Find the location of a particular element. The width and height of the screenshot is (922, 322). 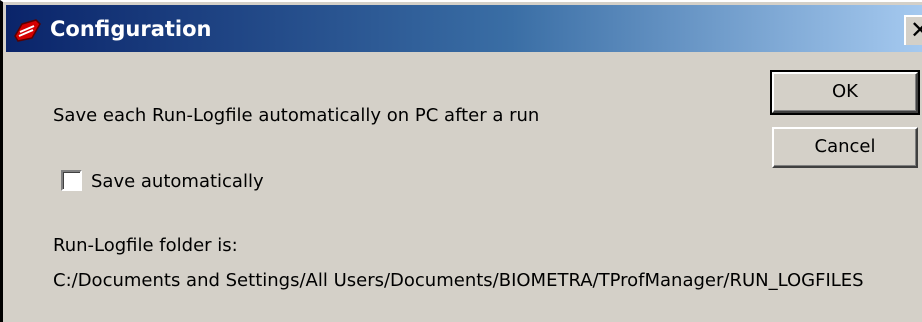

title-bar: Configuration ✕ is located at coordinates (464, 28).